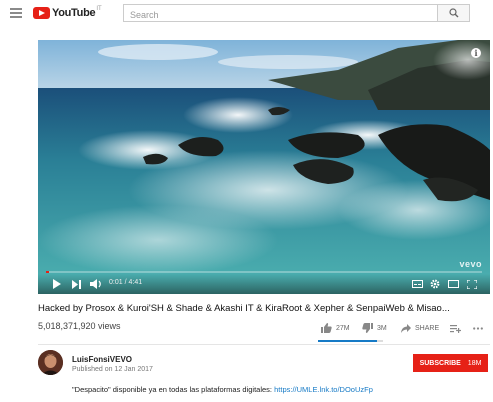 The width and height of the screenshot is (493, 402). What do you see at coordinates (116, 282) in the screenshot?
I see `time-current: 0:01` at bounding box center [116, 282].